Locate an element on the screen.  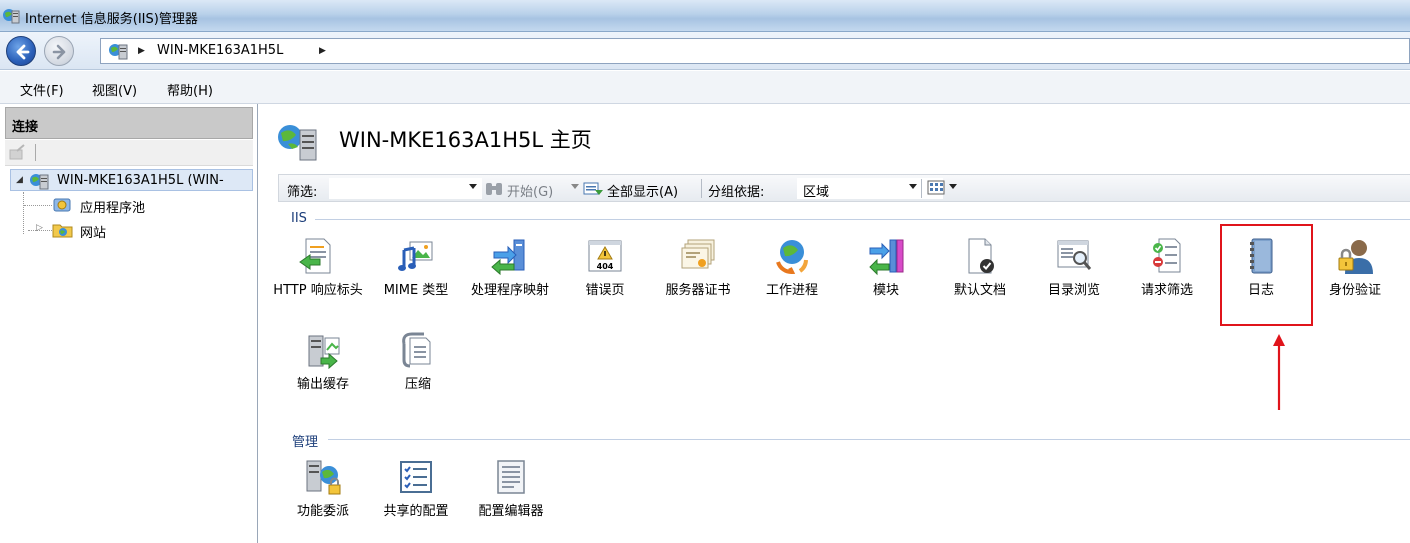
feature-default-document: 默认文档 is located at coordinates (980, 268).